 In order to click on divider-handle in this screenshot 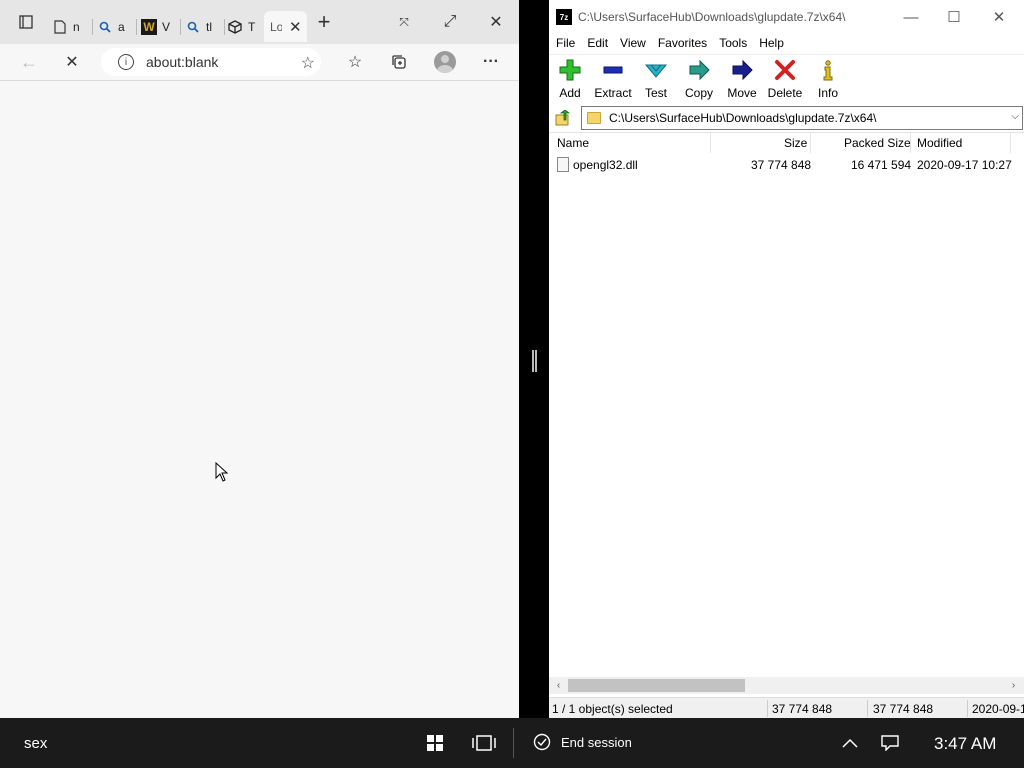, I will do `click(534, 361)`.